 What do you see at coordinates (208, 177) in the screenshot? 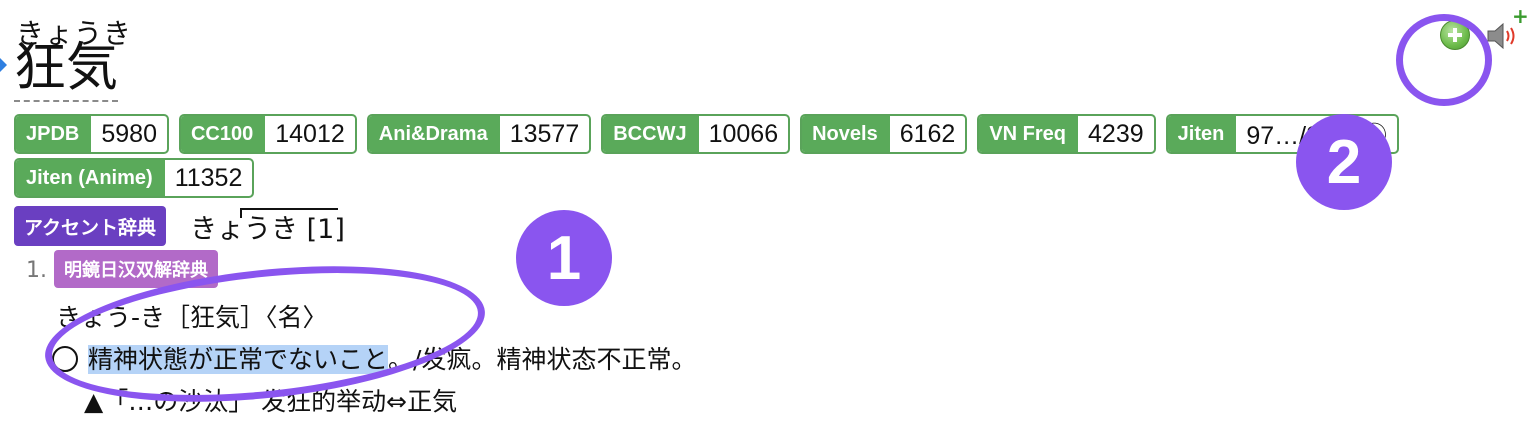
I see `freq-tag-value: 11352` at bounding box center [208, 177].